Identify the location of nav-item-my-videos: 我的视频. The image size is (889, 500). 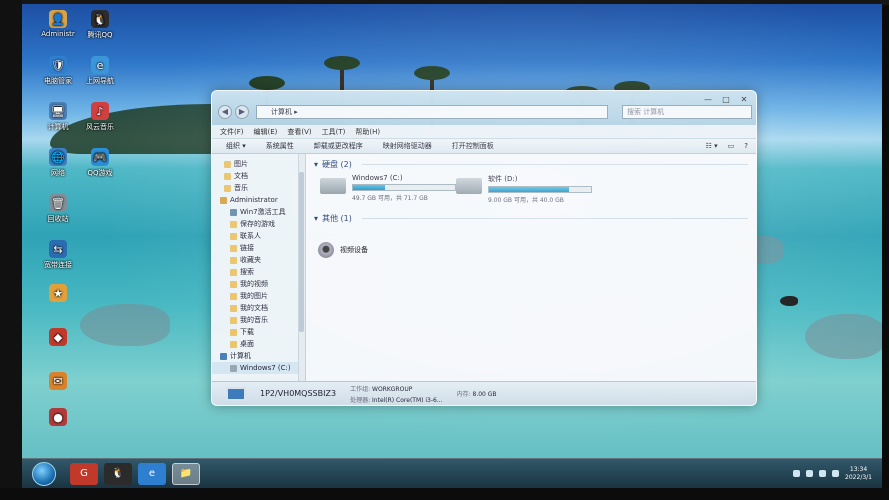
(258, 284).